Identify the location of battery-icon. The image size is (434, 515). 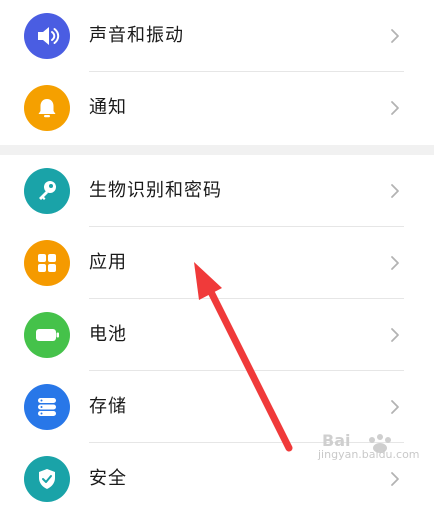
(47, 335).